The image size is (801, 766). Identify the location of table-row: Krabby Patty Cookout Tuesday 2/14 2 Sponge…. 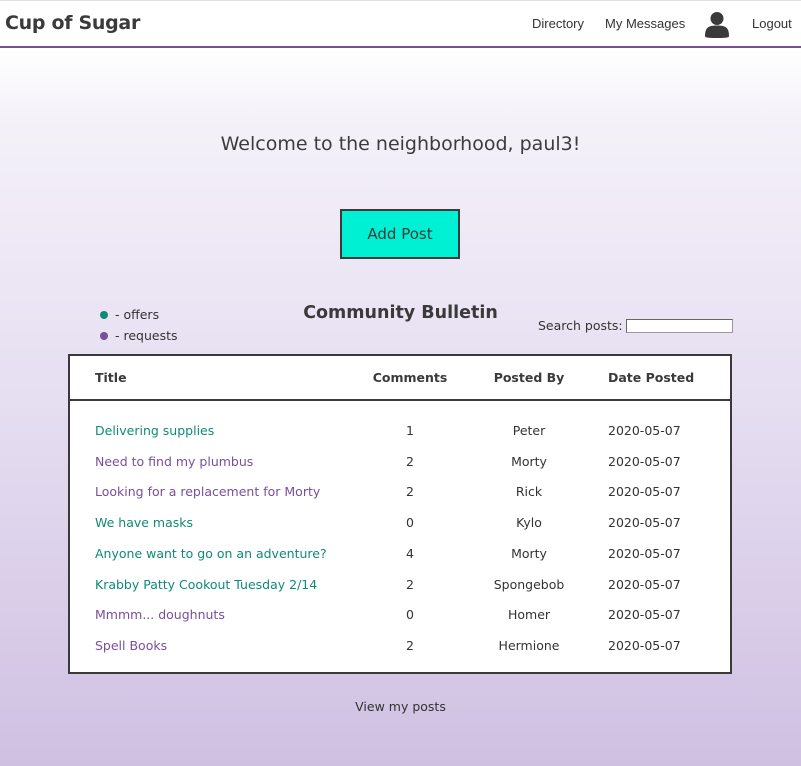
(400, 592).